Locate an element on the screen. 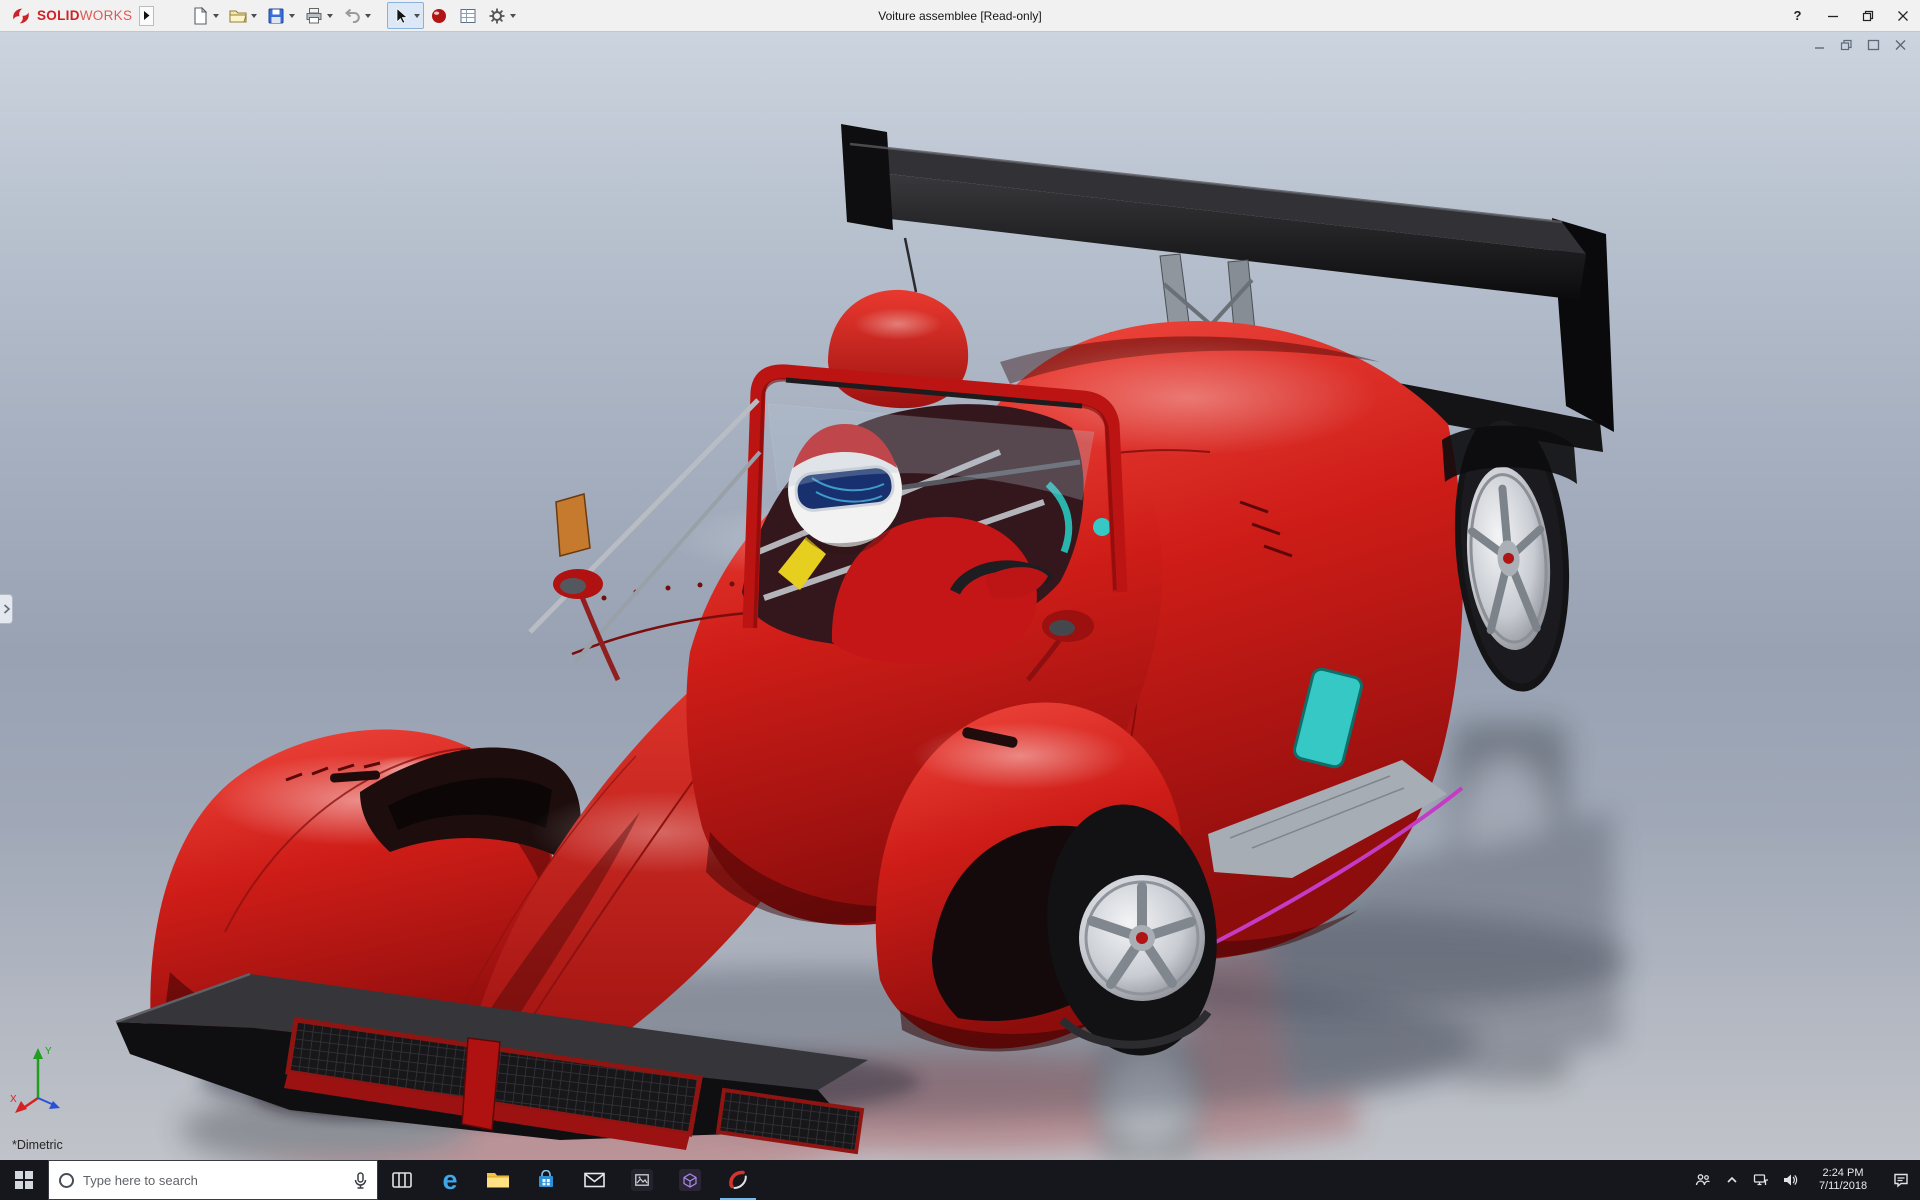 This screenshot has height=1200, width=1920. standard-toolbar is located at coordinates (353, 15).